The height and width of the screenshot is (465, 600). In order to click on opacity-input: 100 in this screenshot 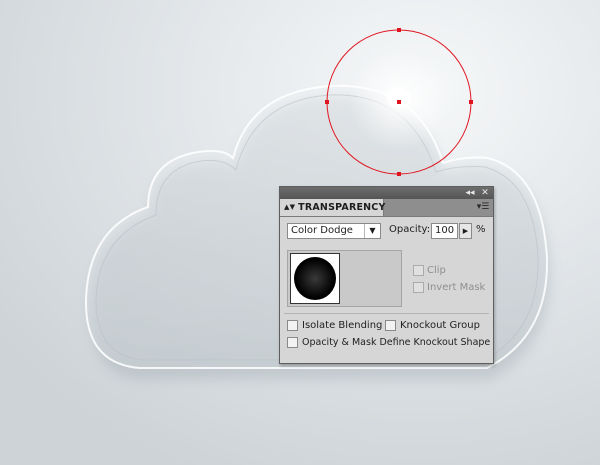, I will do `click(444, 231)`.